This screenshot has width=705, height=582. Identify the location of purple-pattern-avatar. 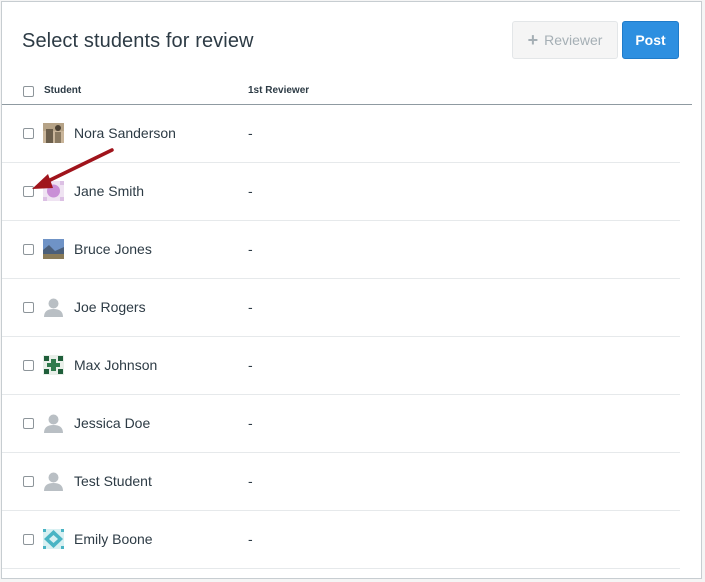
(53, 191).